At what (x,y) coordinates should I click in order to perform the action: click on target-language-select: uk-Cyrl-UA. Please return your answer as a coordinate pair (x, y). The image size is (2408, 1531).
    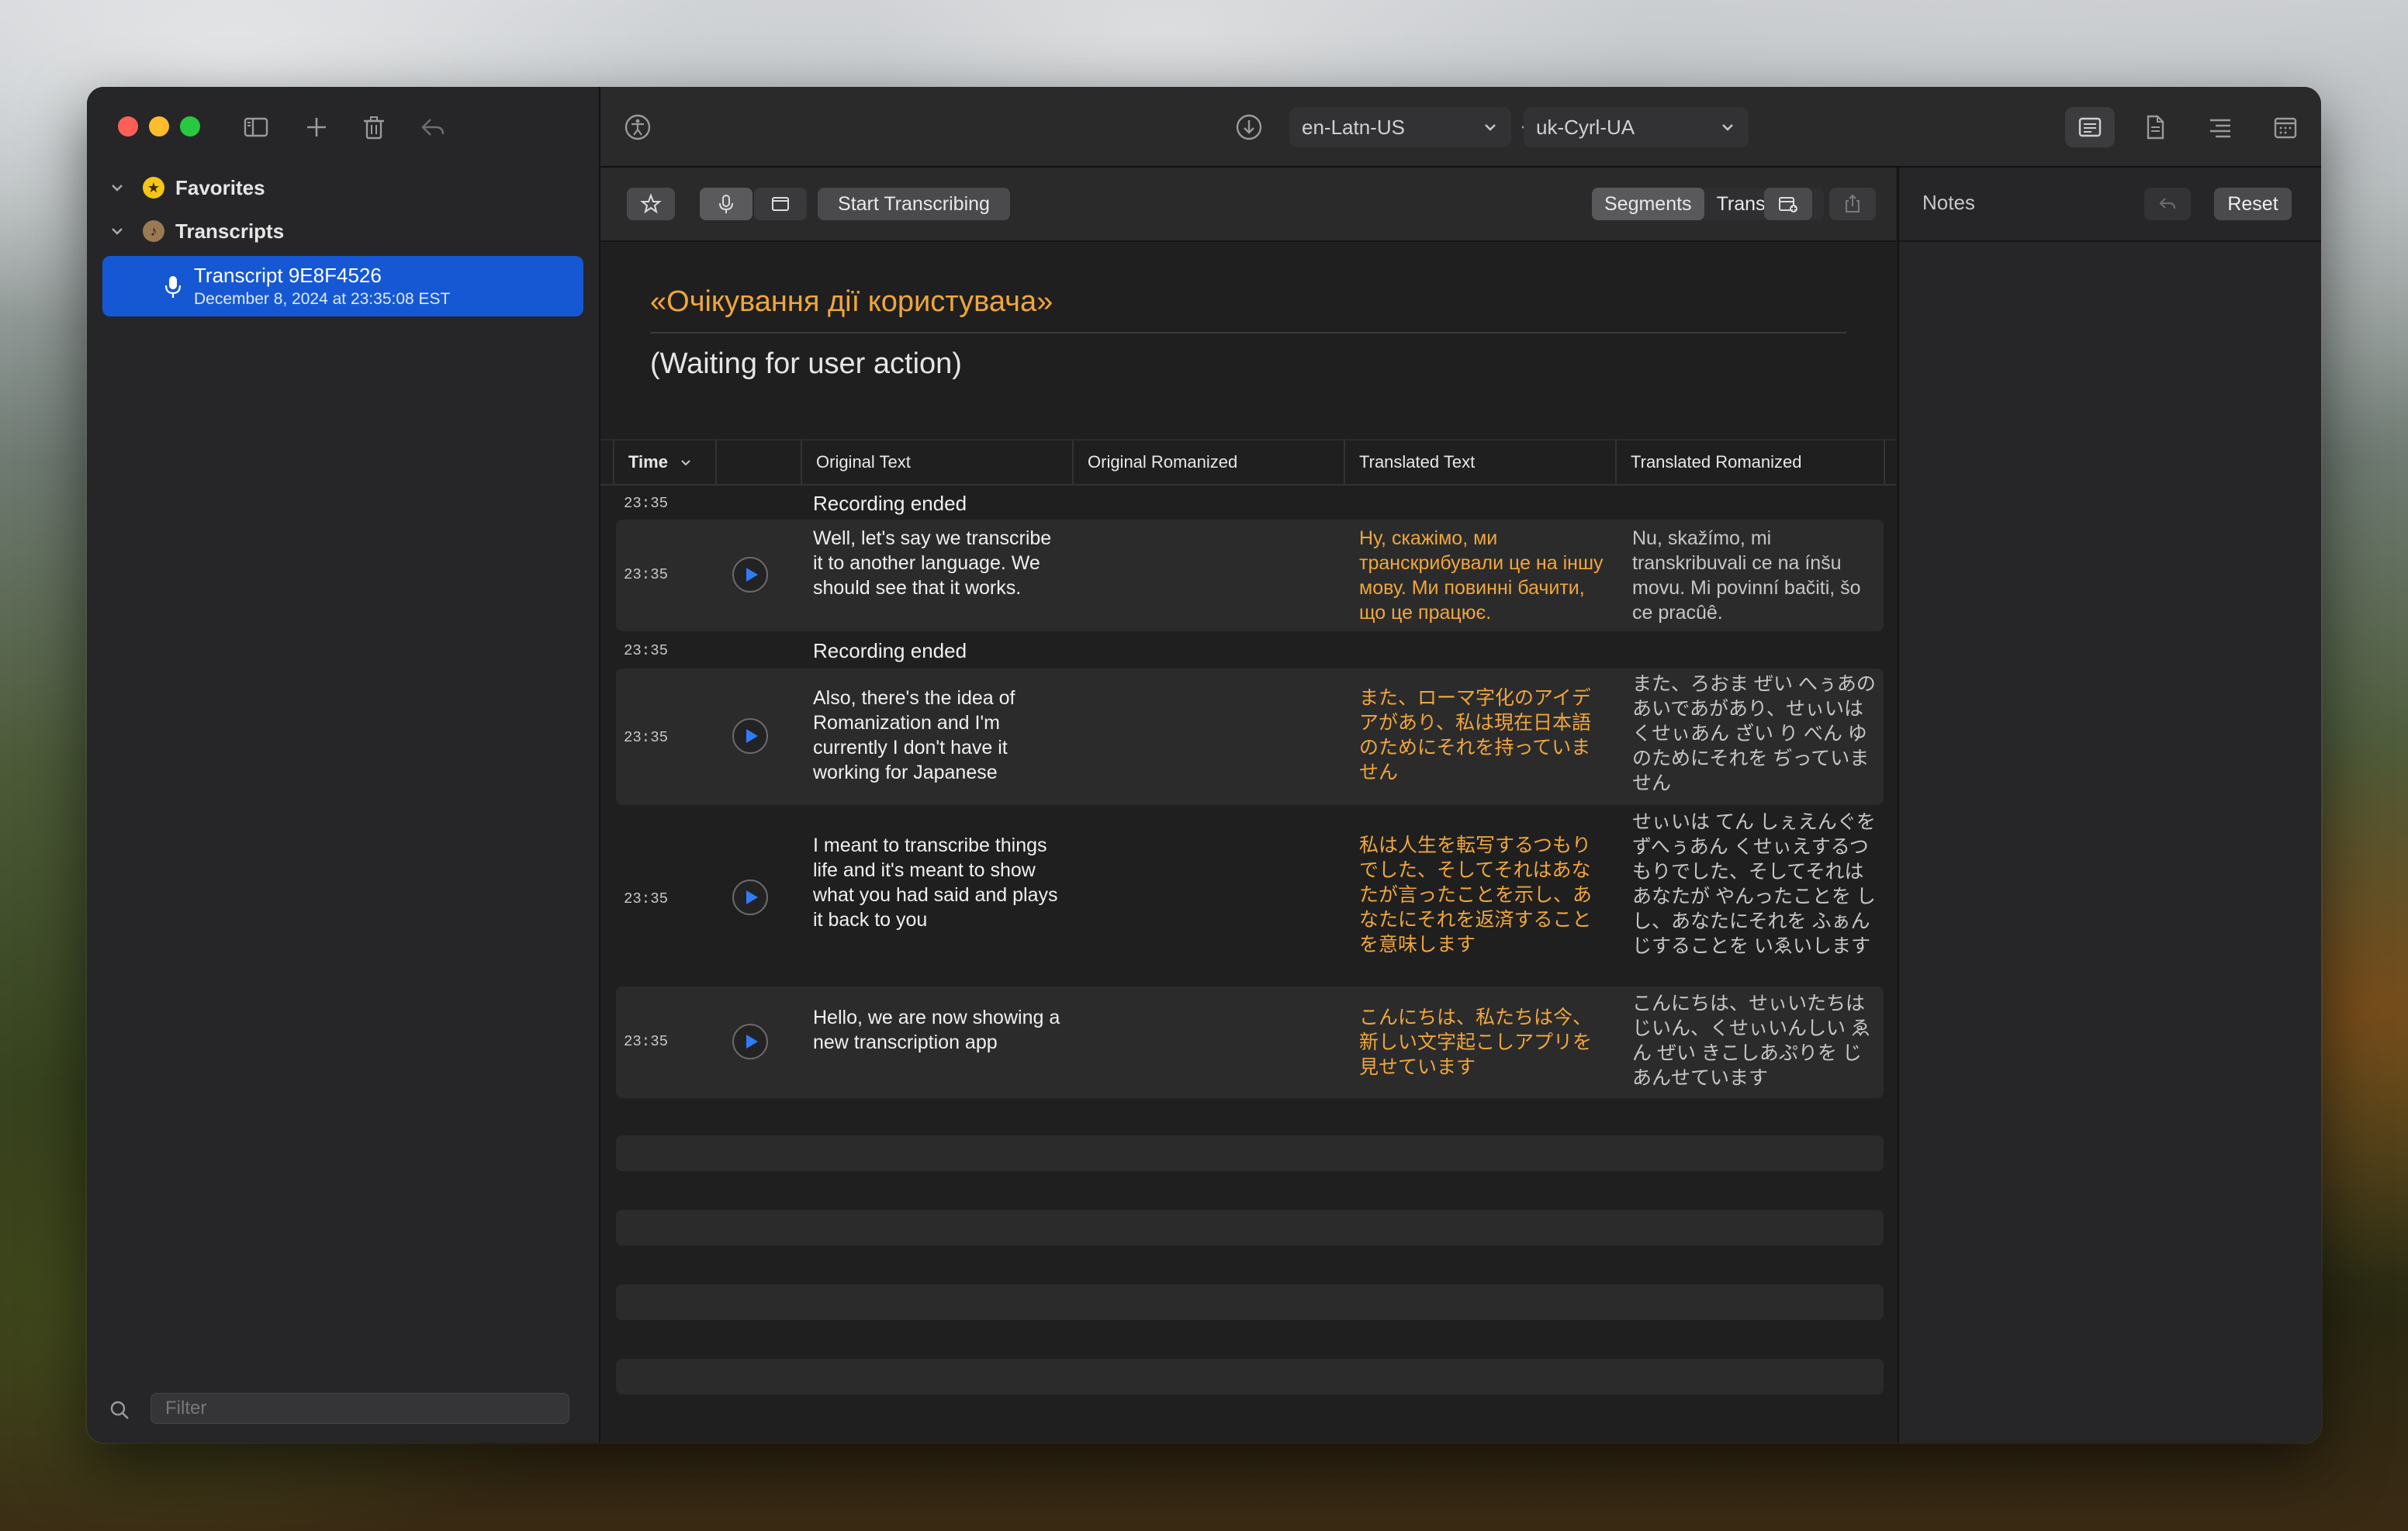
    Looking at the image, I should click on (1637, 127).